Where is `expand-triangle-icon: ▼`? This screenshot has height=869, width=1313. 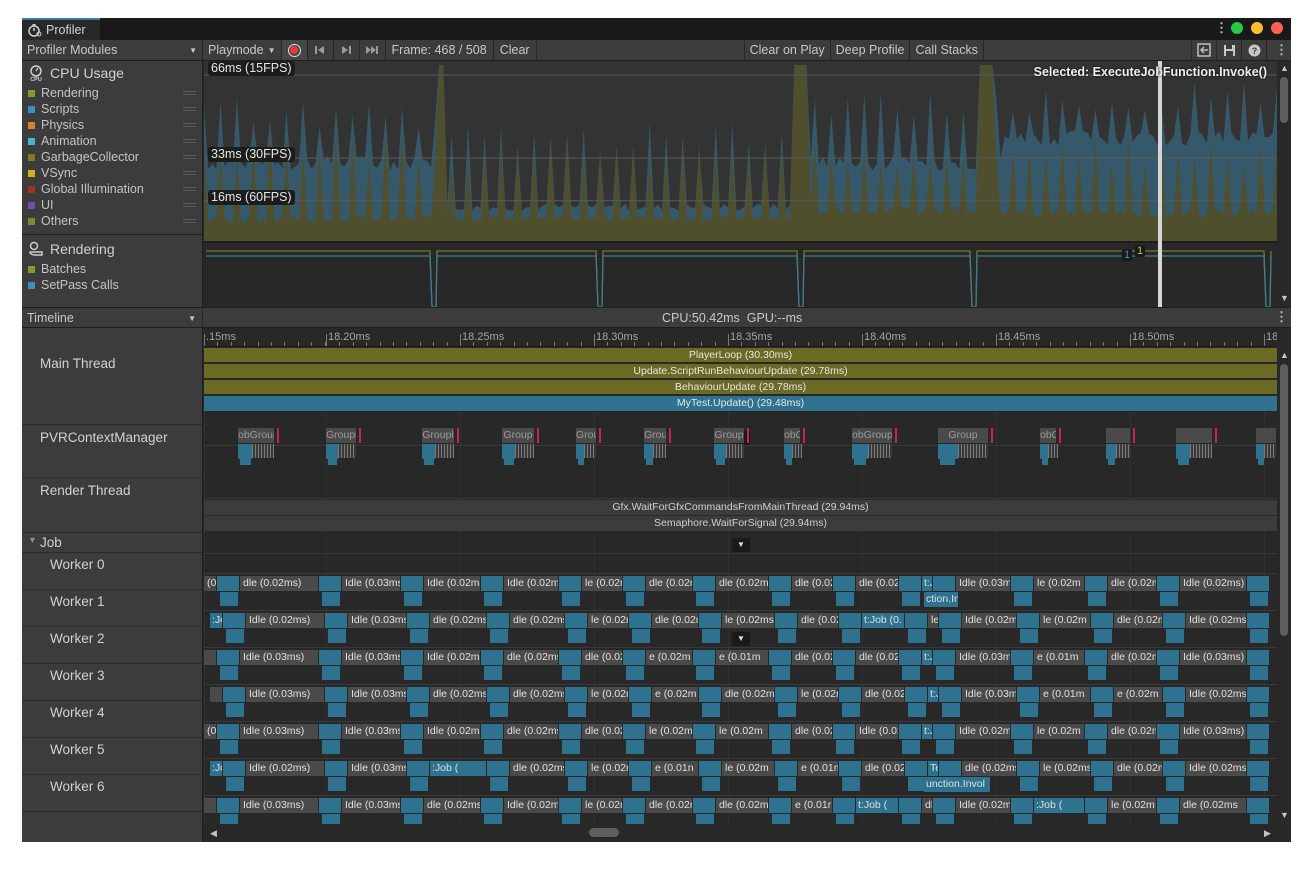 expand-triangle-icon: ▼ is located at coordinates (32, 540).